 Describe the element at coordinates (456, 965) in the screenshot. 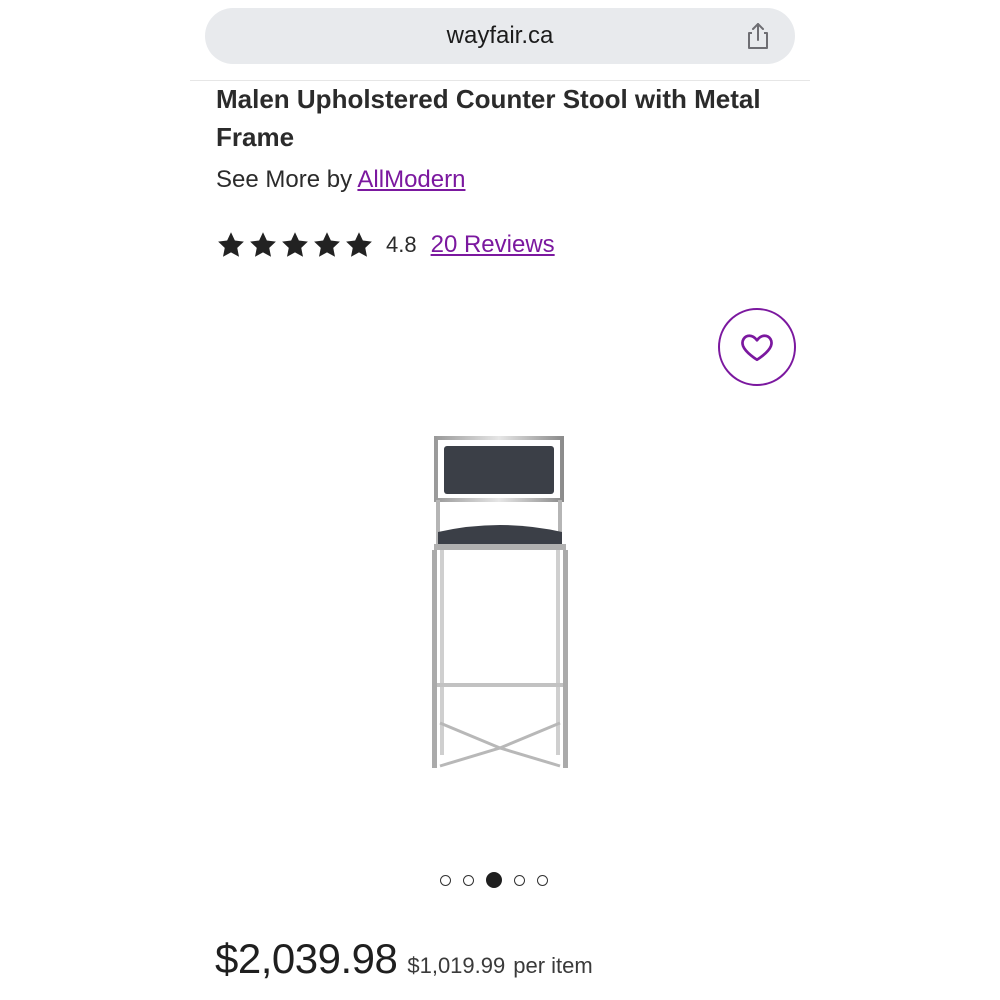

I see `unit-price: $1,019.99` at that location.